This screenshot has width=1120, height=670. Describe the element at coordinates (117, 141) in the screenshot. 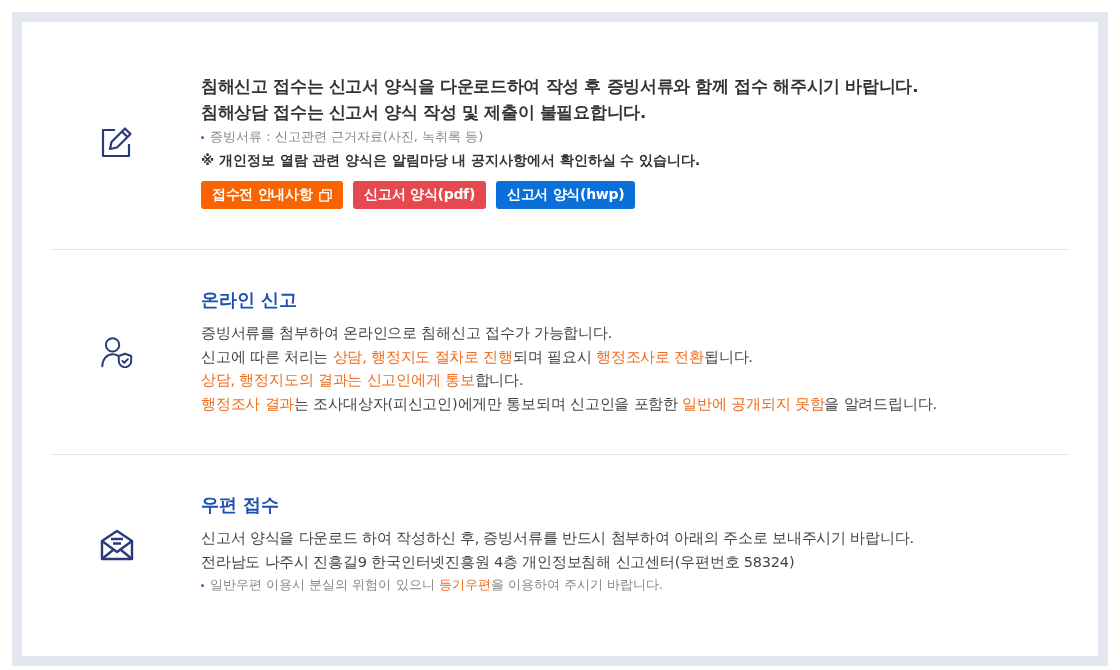

I see `pencil-square-icon` at that location.